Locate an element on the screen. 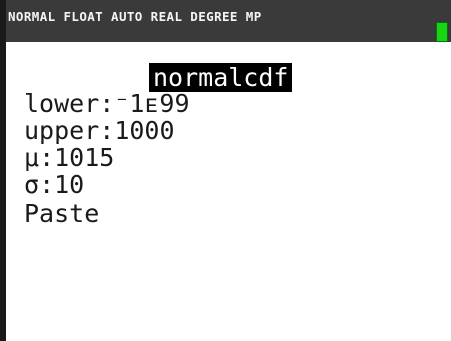 This screenshot has height=341, width=451. field-mu: μ:1015 is located at coordinates (69, 157).